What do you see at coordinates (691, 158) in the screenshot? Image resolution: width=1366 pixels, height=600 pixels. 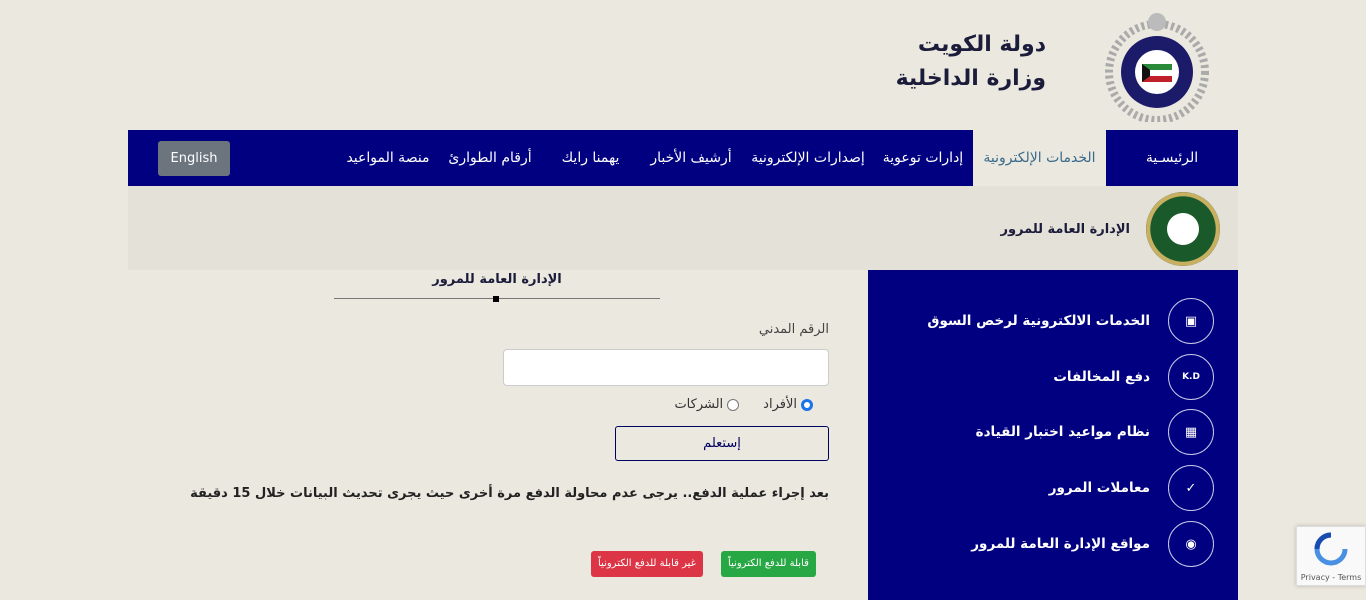 I see `nav-news-archive: أرشيف الأخبار` at bounding box center [691, 158].